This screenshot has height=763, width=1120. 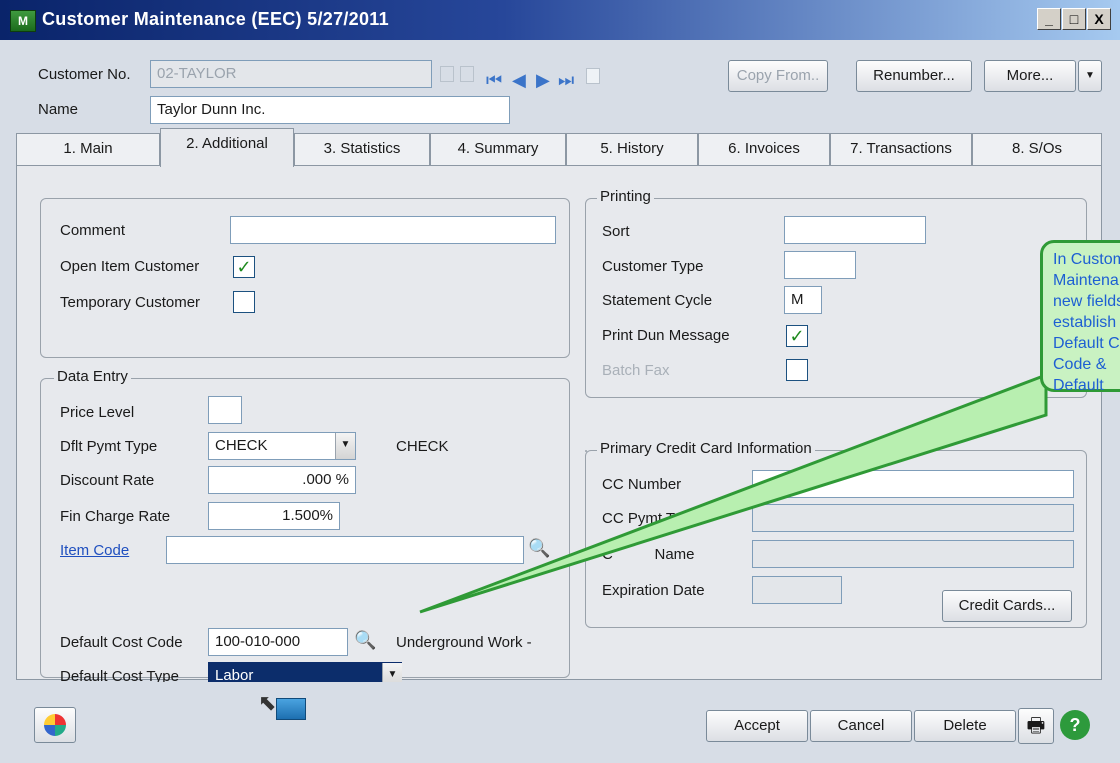 I want to click on cancel-button: Cancel, so click(x=861, y=726).